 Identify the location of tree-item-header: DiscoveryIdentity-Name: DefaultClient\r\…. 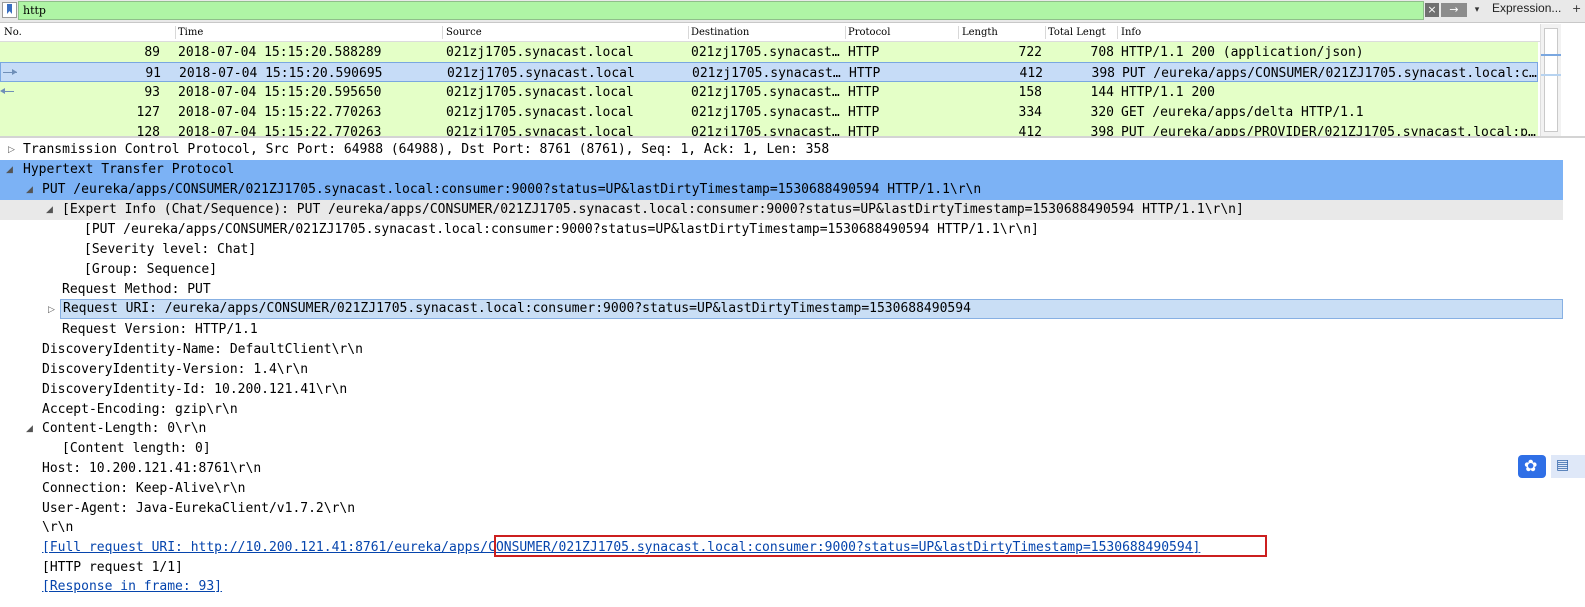
(202, 350).